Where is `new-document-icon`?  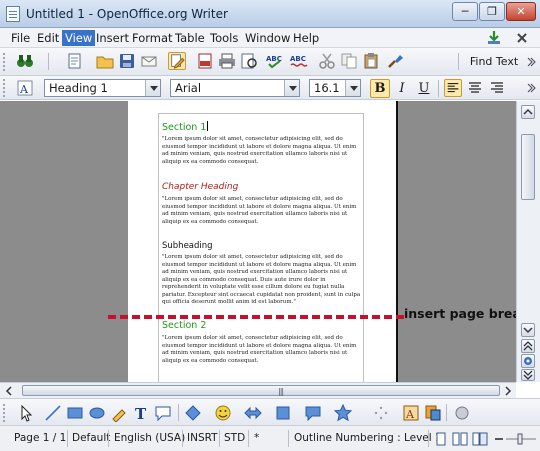 new-document-icon is located at coordinates (75, 61).